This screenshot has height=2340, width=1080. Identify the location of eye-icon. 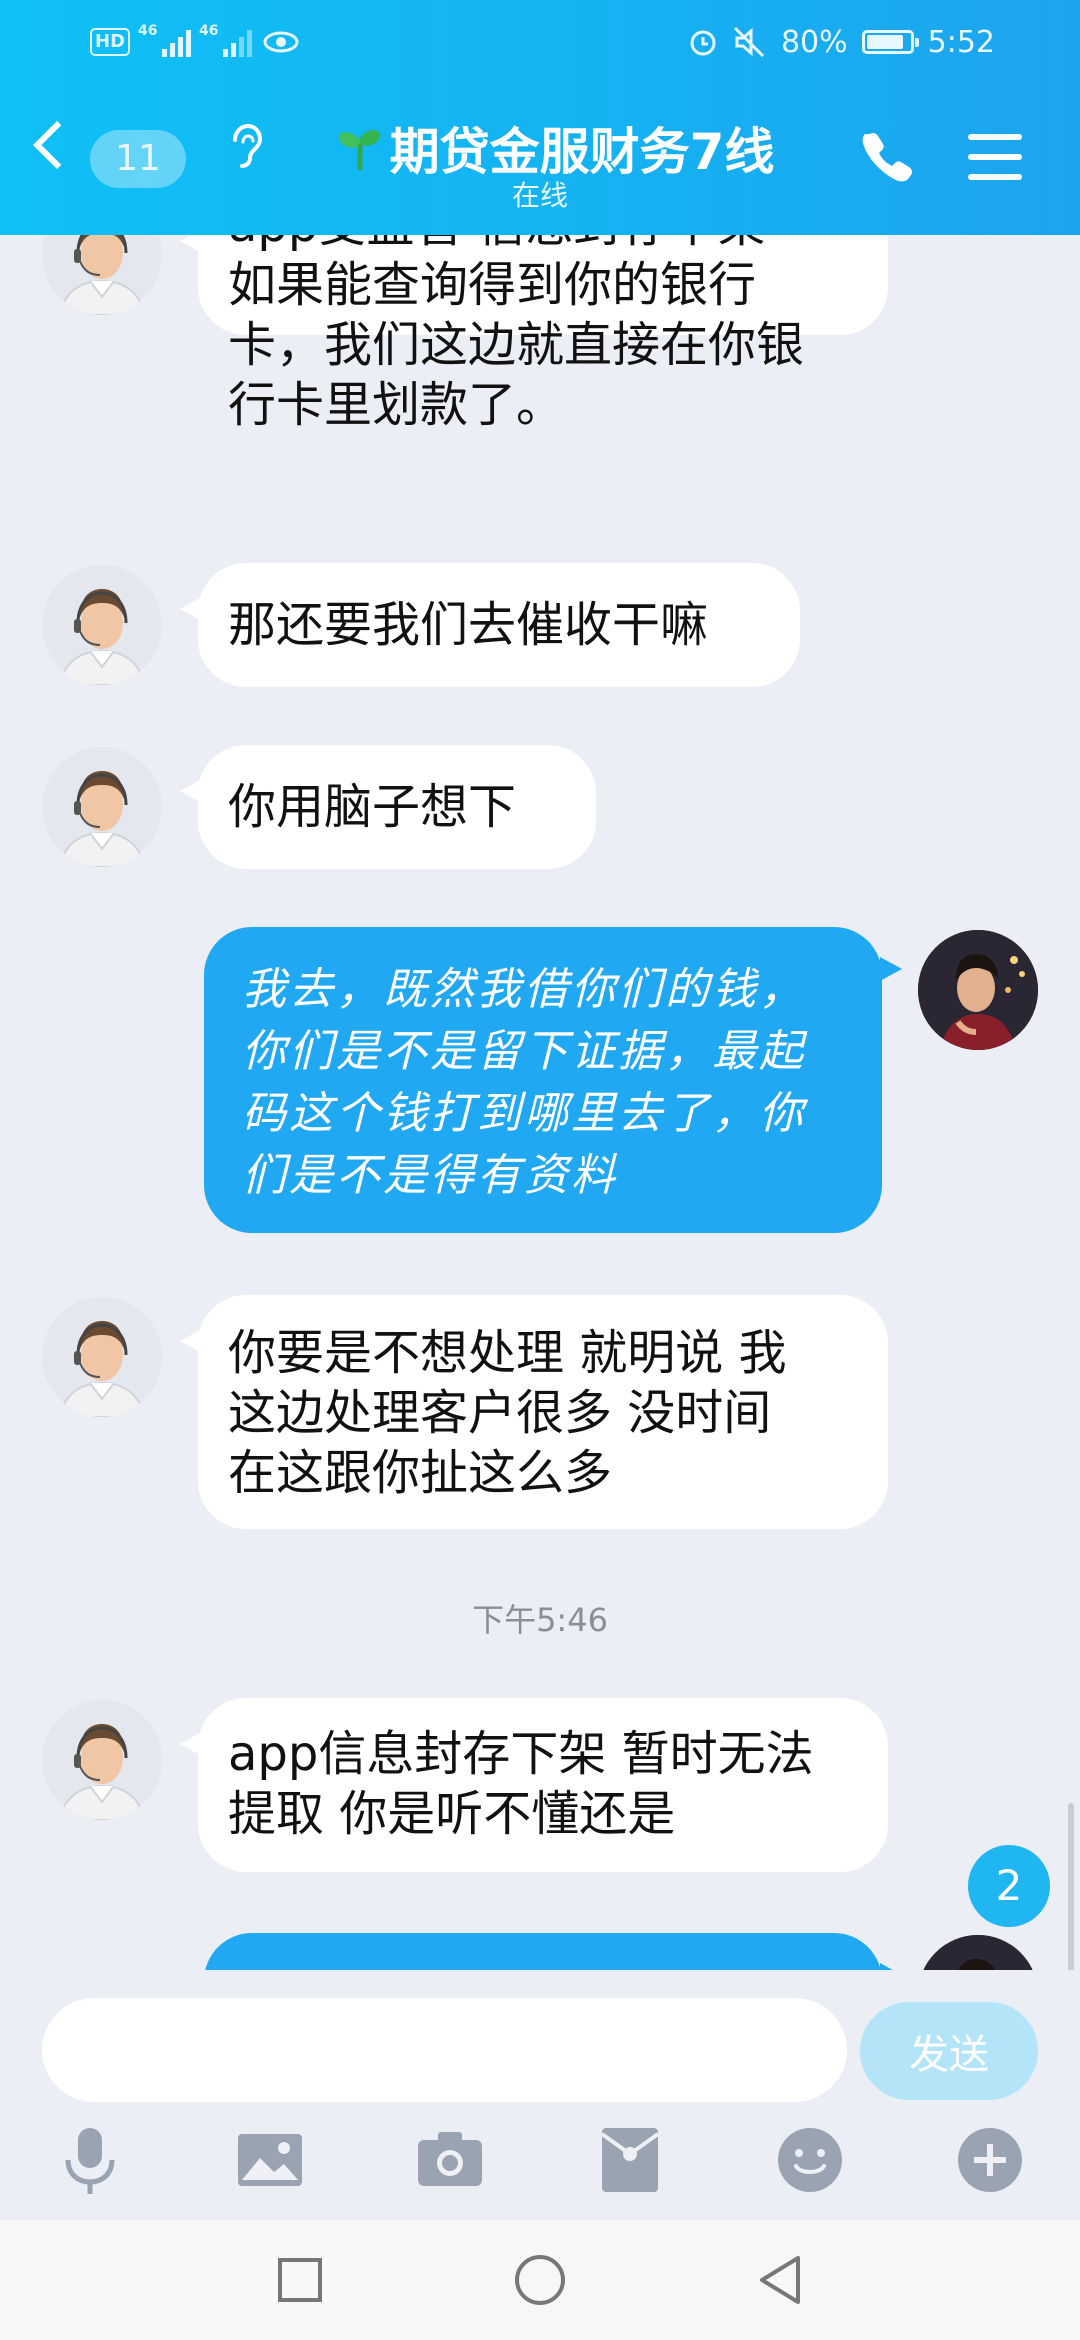
(281, 42).